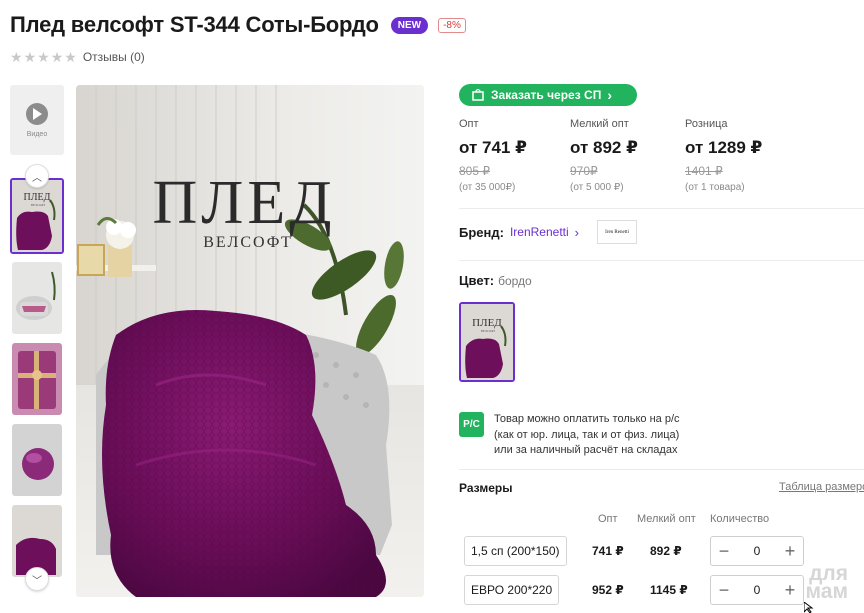 The height and width of the screenshot is (613, 864). Describe the element at coordinates (452, 25) in the screenshot. I see `discount-badge: -8%` at that location.